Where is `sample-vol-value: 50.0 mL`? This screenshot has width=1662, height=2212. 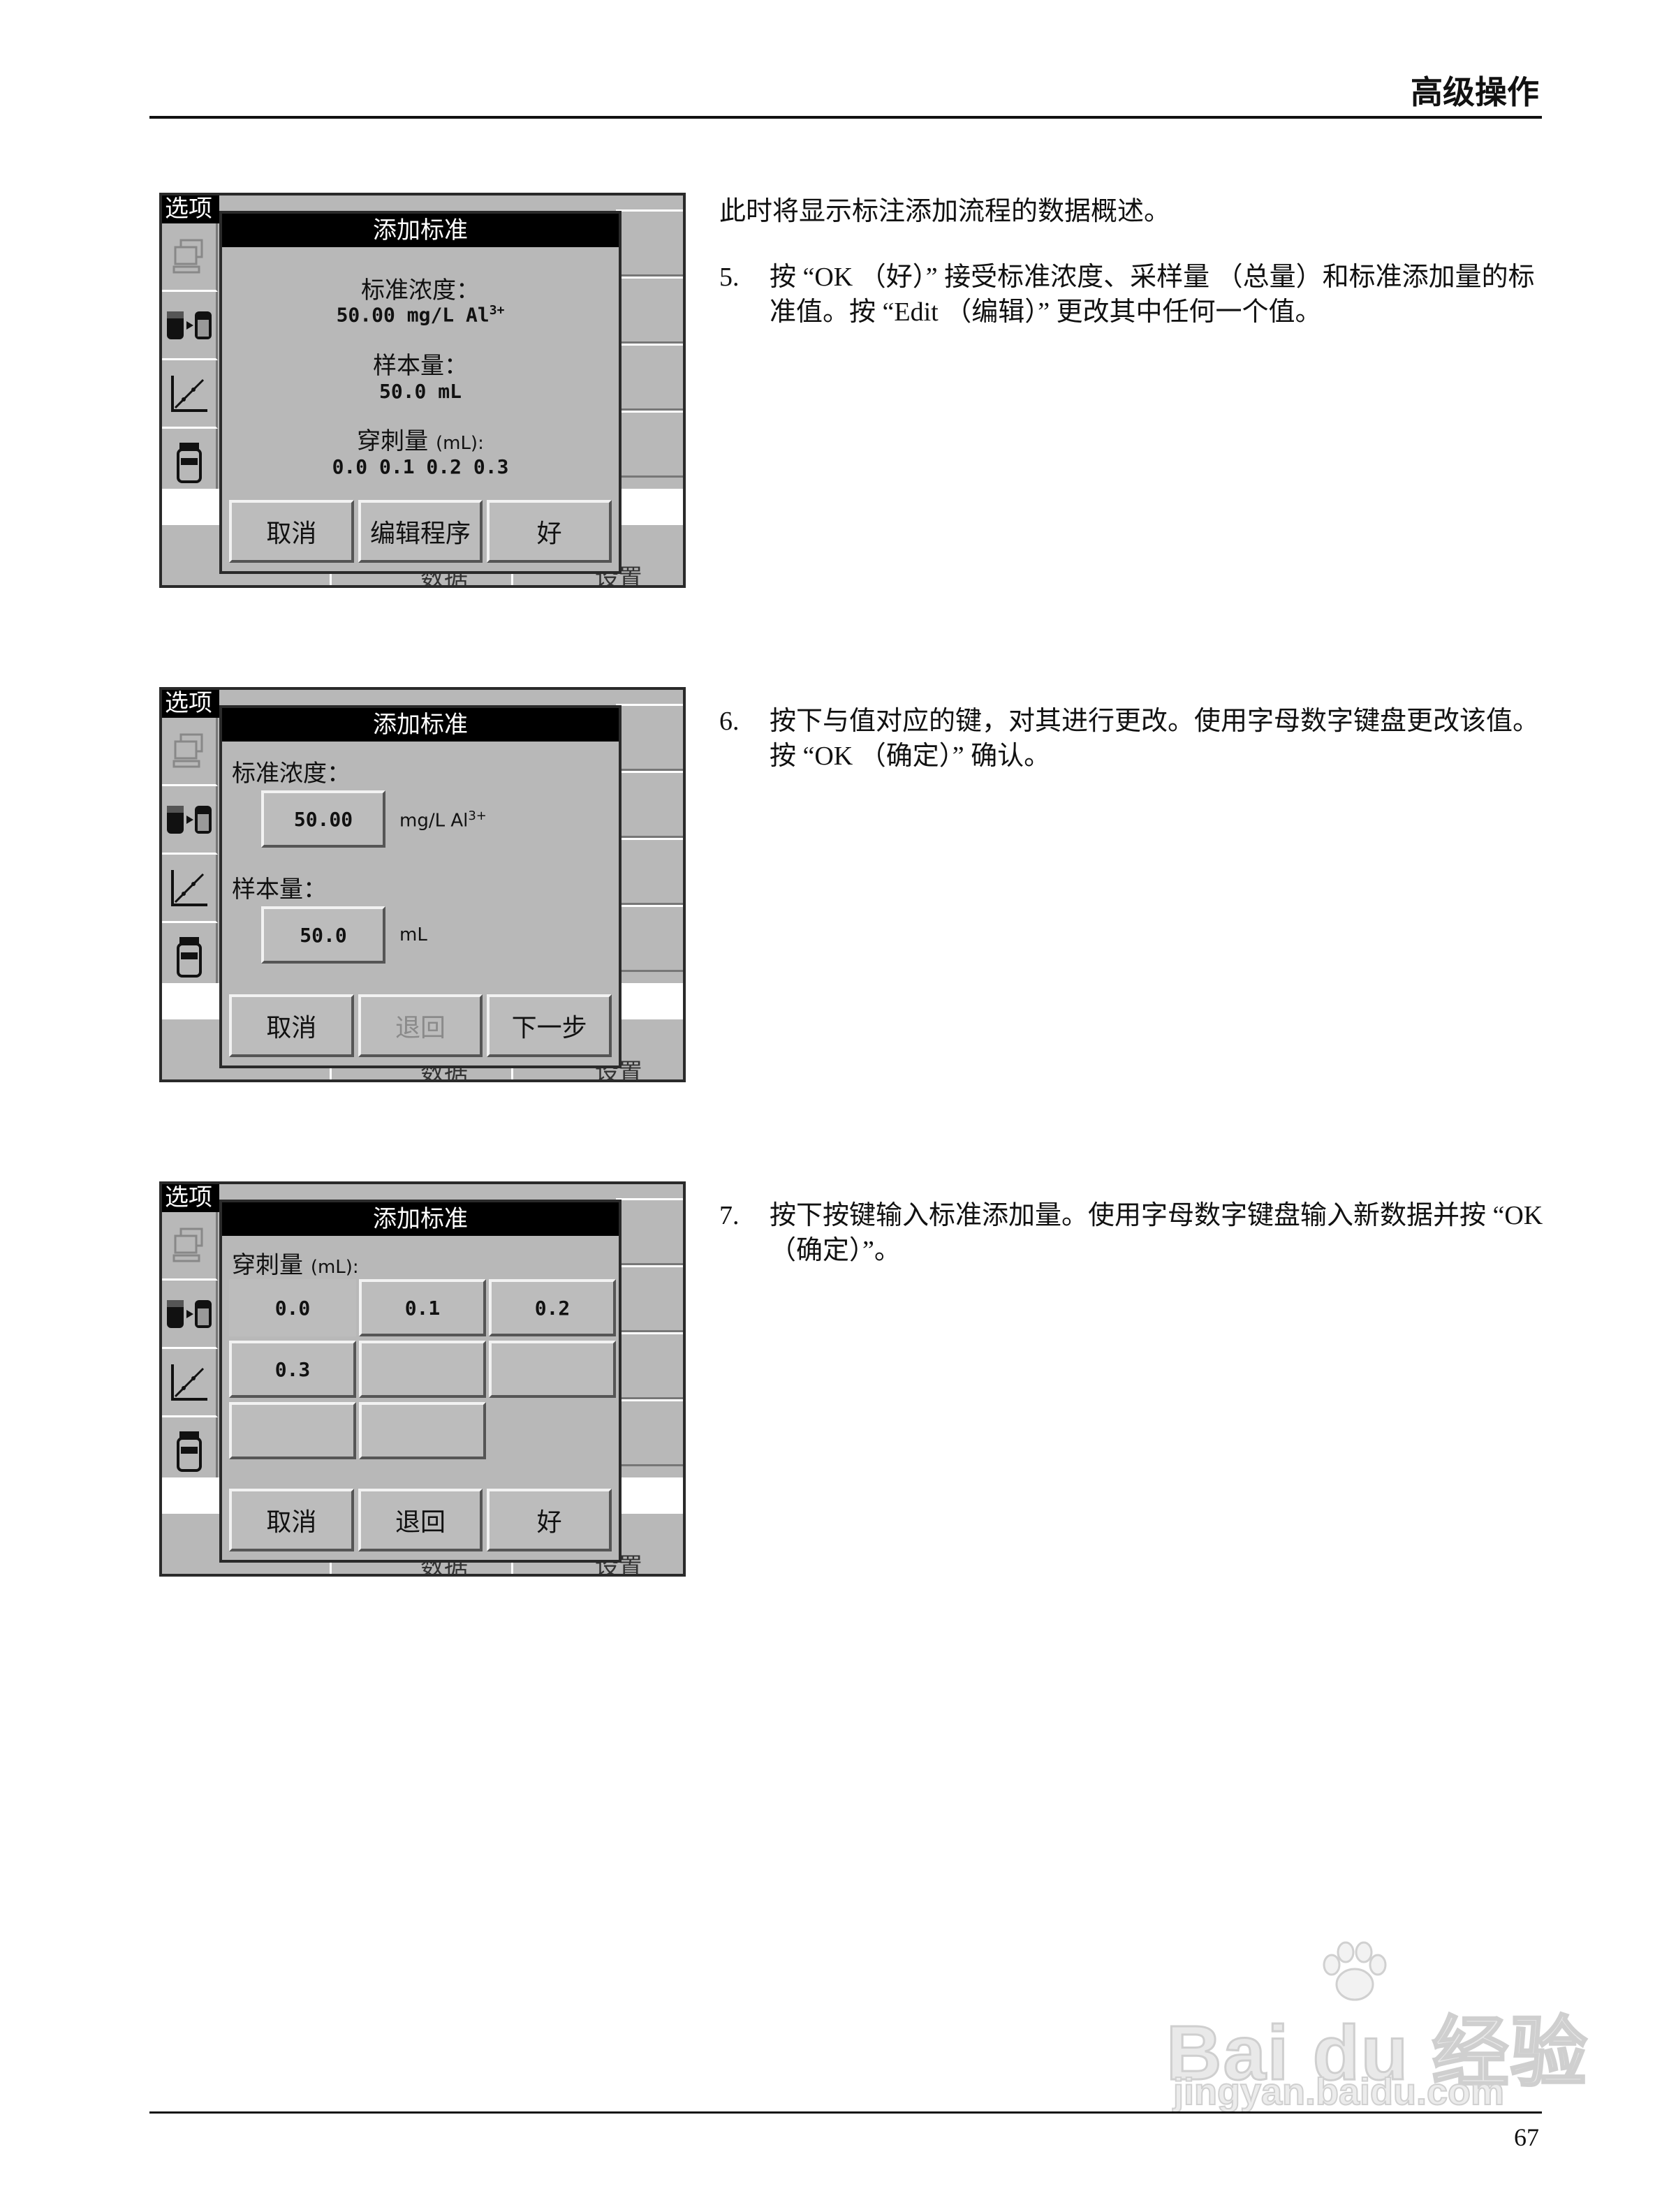
sample-vol-value: 50.0 mL is located at coordinates (420, 391).